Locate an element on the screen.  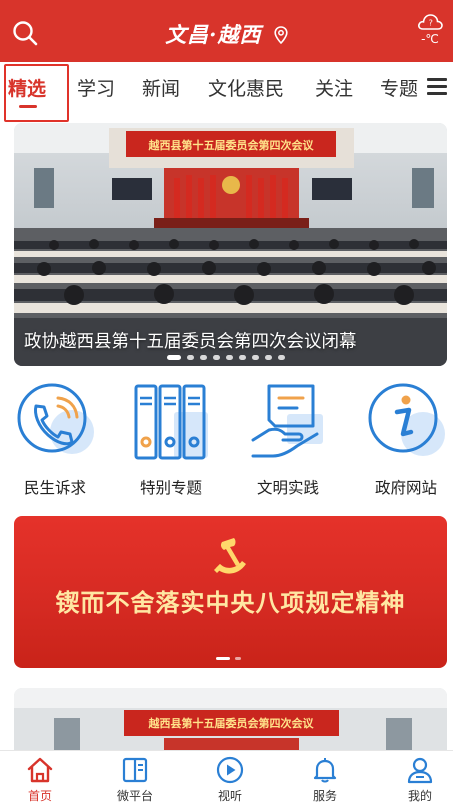
nav-label: 视听 is located at coordinates (229, 796).